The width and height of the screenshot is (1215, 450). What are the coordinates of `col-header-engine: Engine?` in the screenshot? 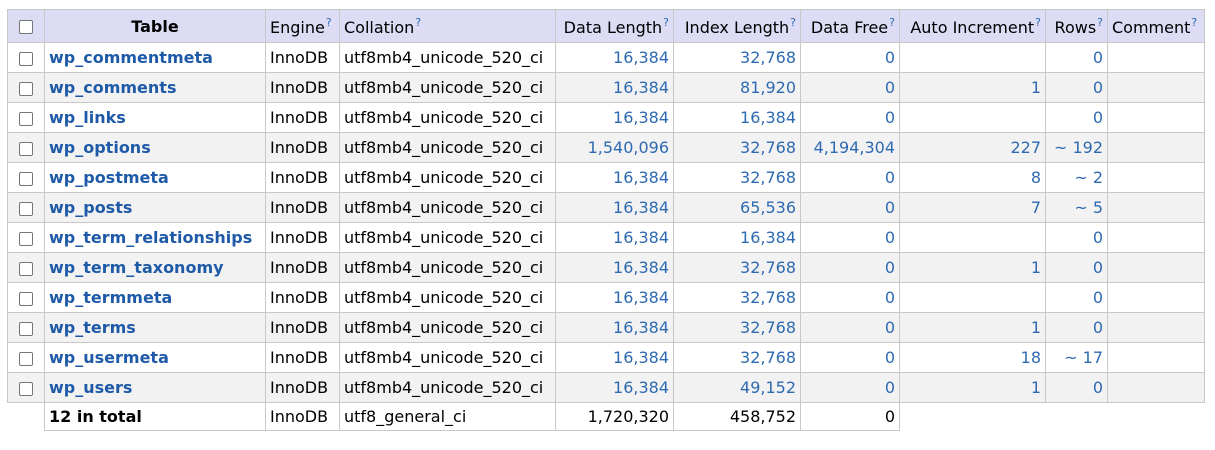 It's located at (302, 26).